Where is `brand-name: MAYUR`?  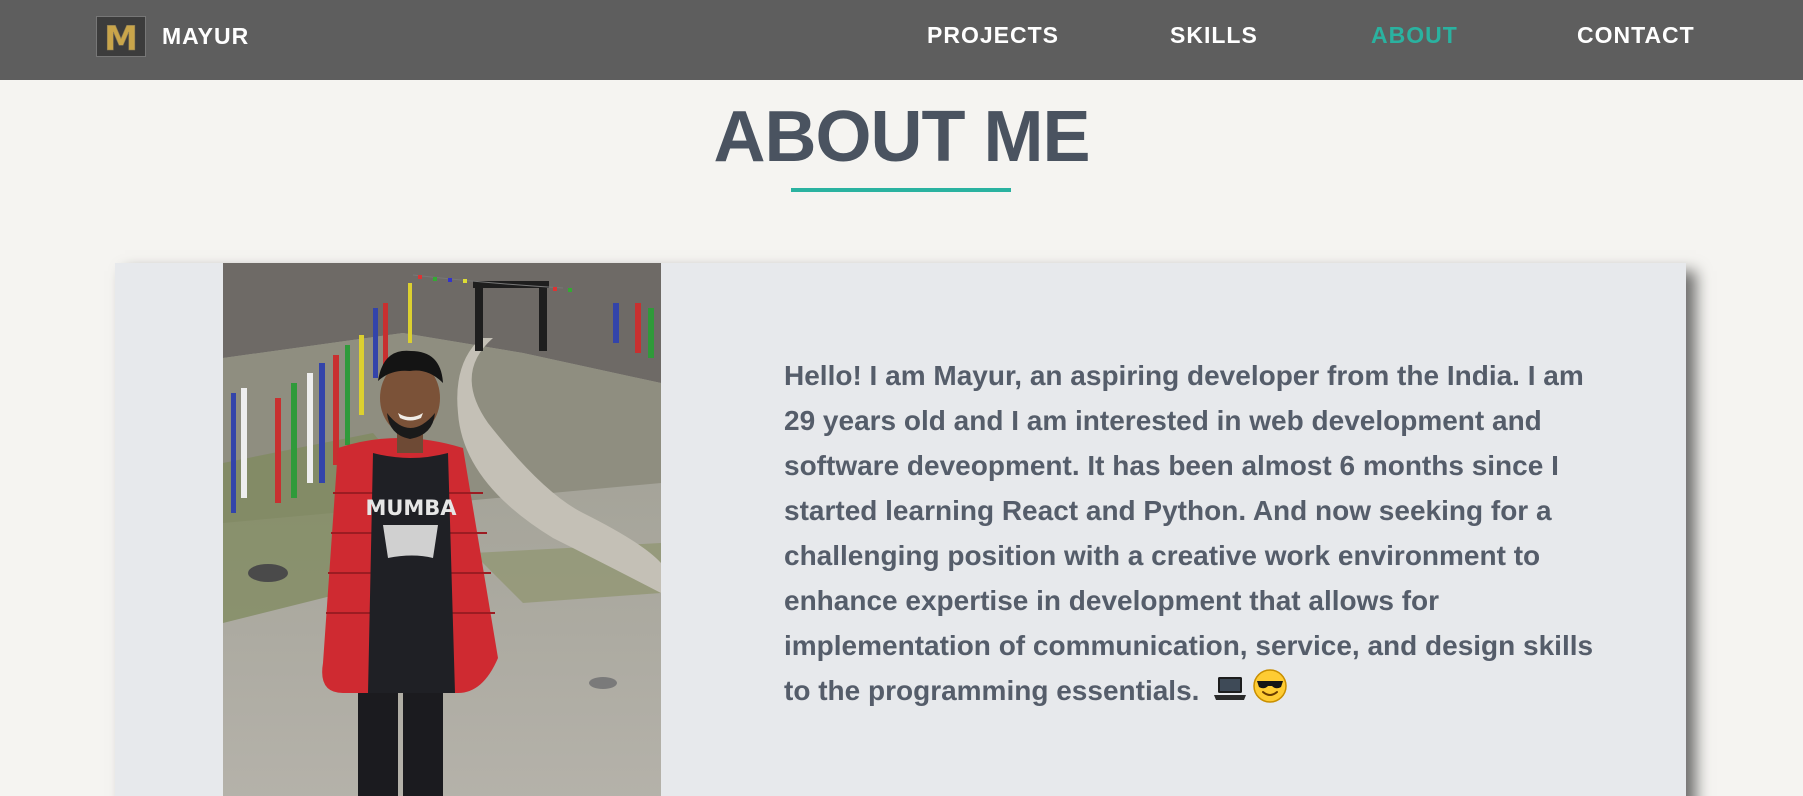 brand-name: MAYUR is located at coordinates (206, 36).